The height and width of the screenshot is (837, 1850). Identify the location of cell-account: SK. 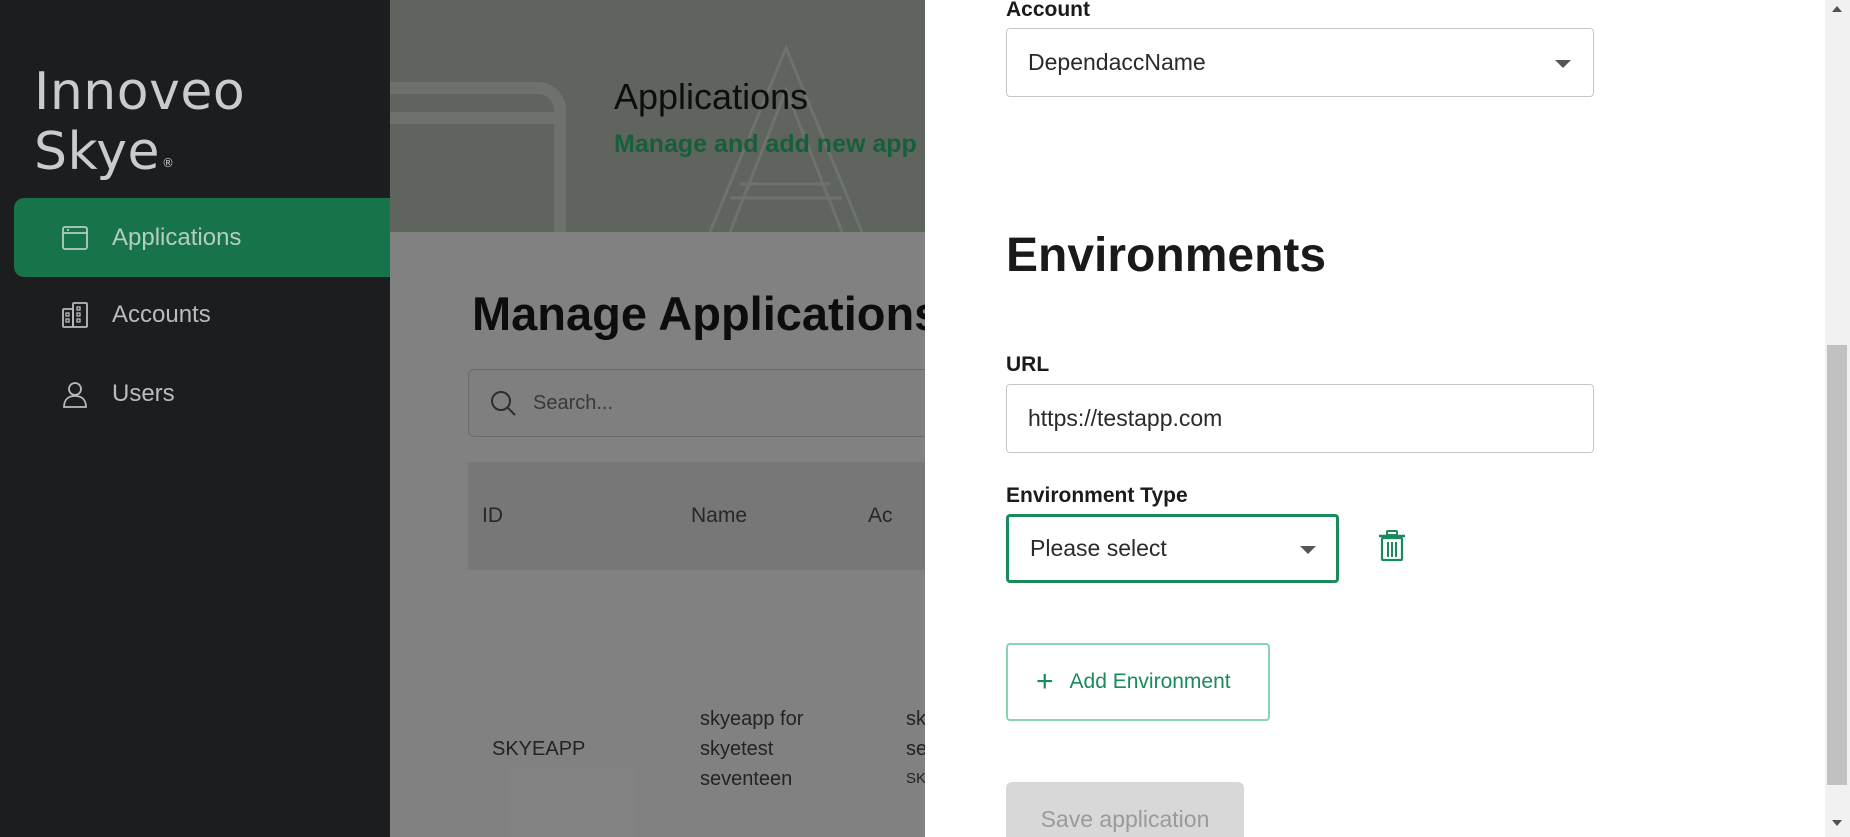
(915, 778).